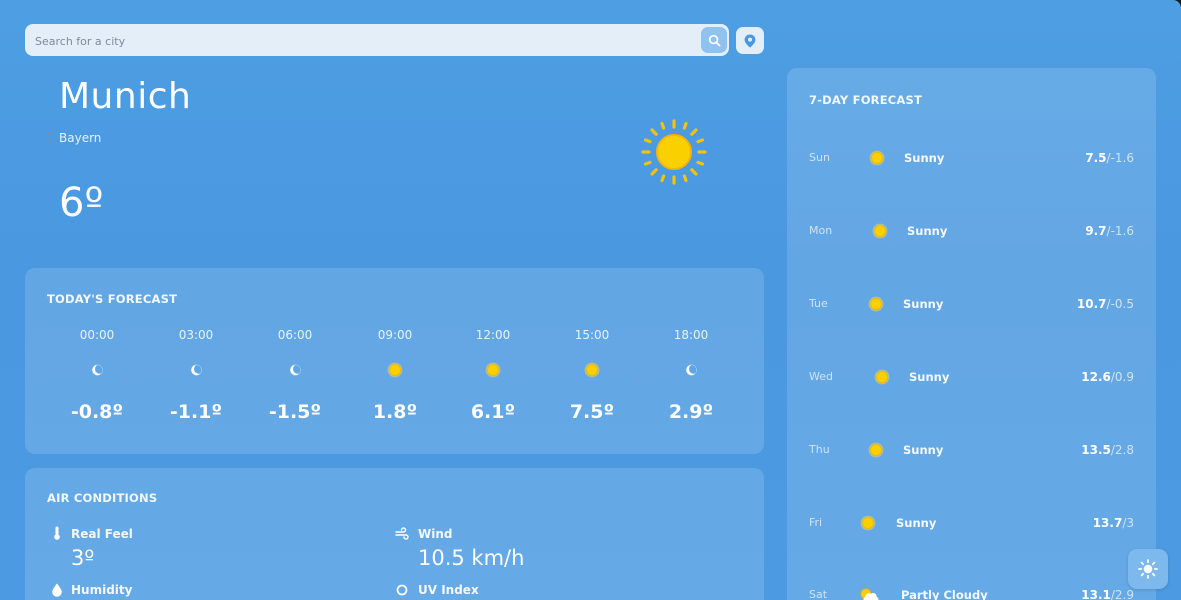 This screenshot has width=1181, height=600. What do you see at coordinates (691, 412) in the screenshot?
I see `hour-temperature: 2.9º` at bounding box center [691, 412].